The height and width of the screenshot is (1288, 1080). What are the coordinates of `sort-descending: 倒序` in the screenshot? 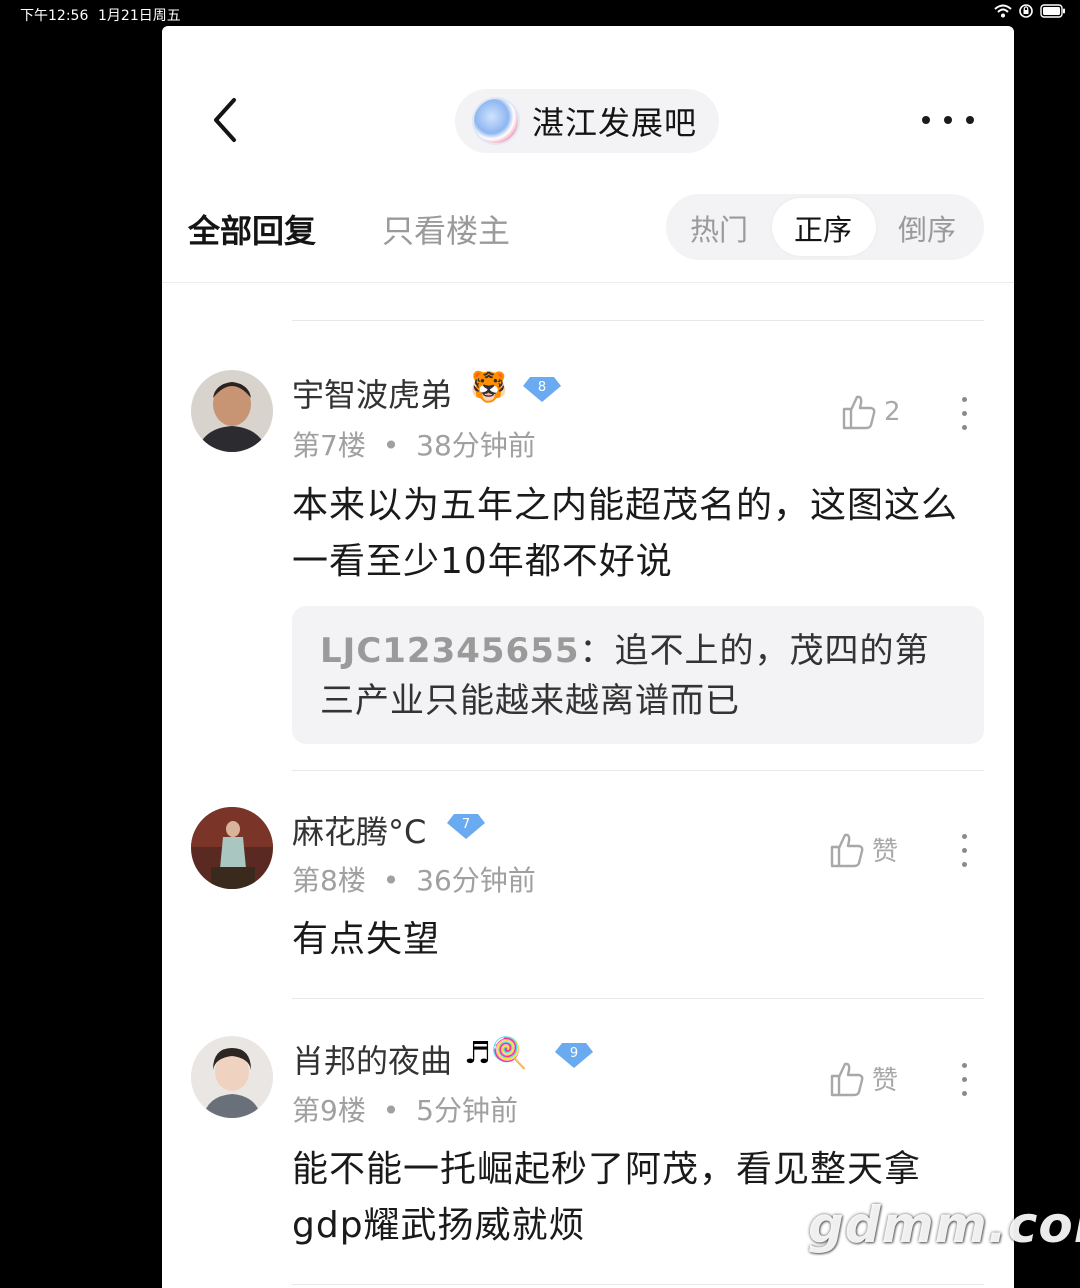 It's located at (927, 228).